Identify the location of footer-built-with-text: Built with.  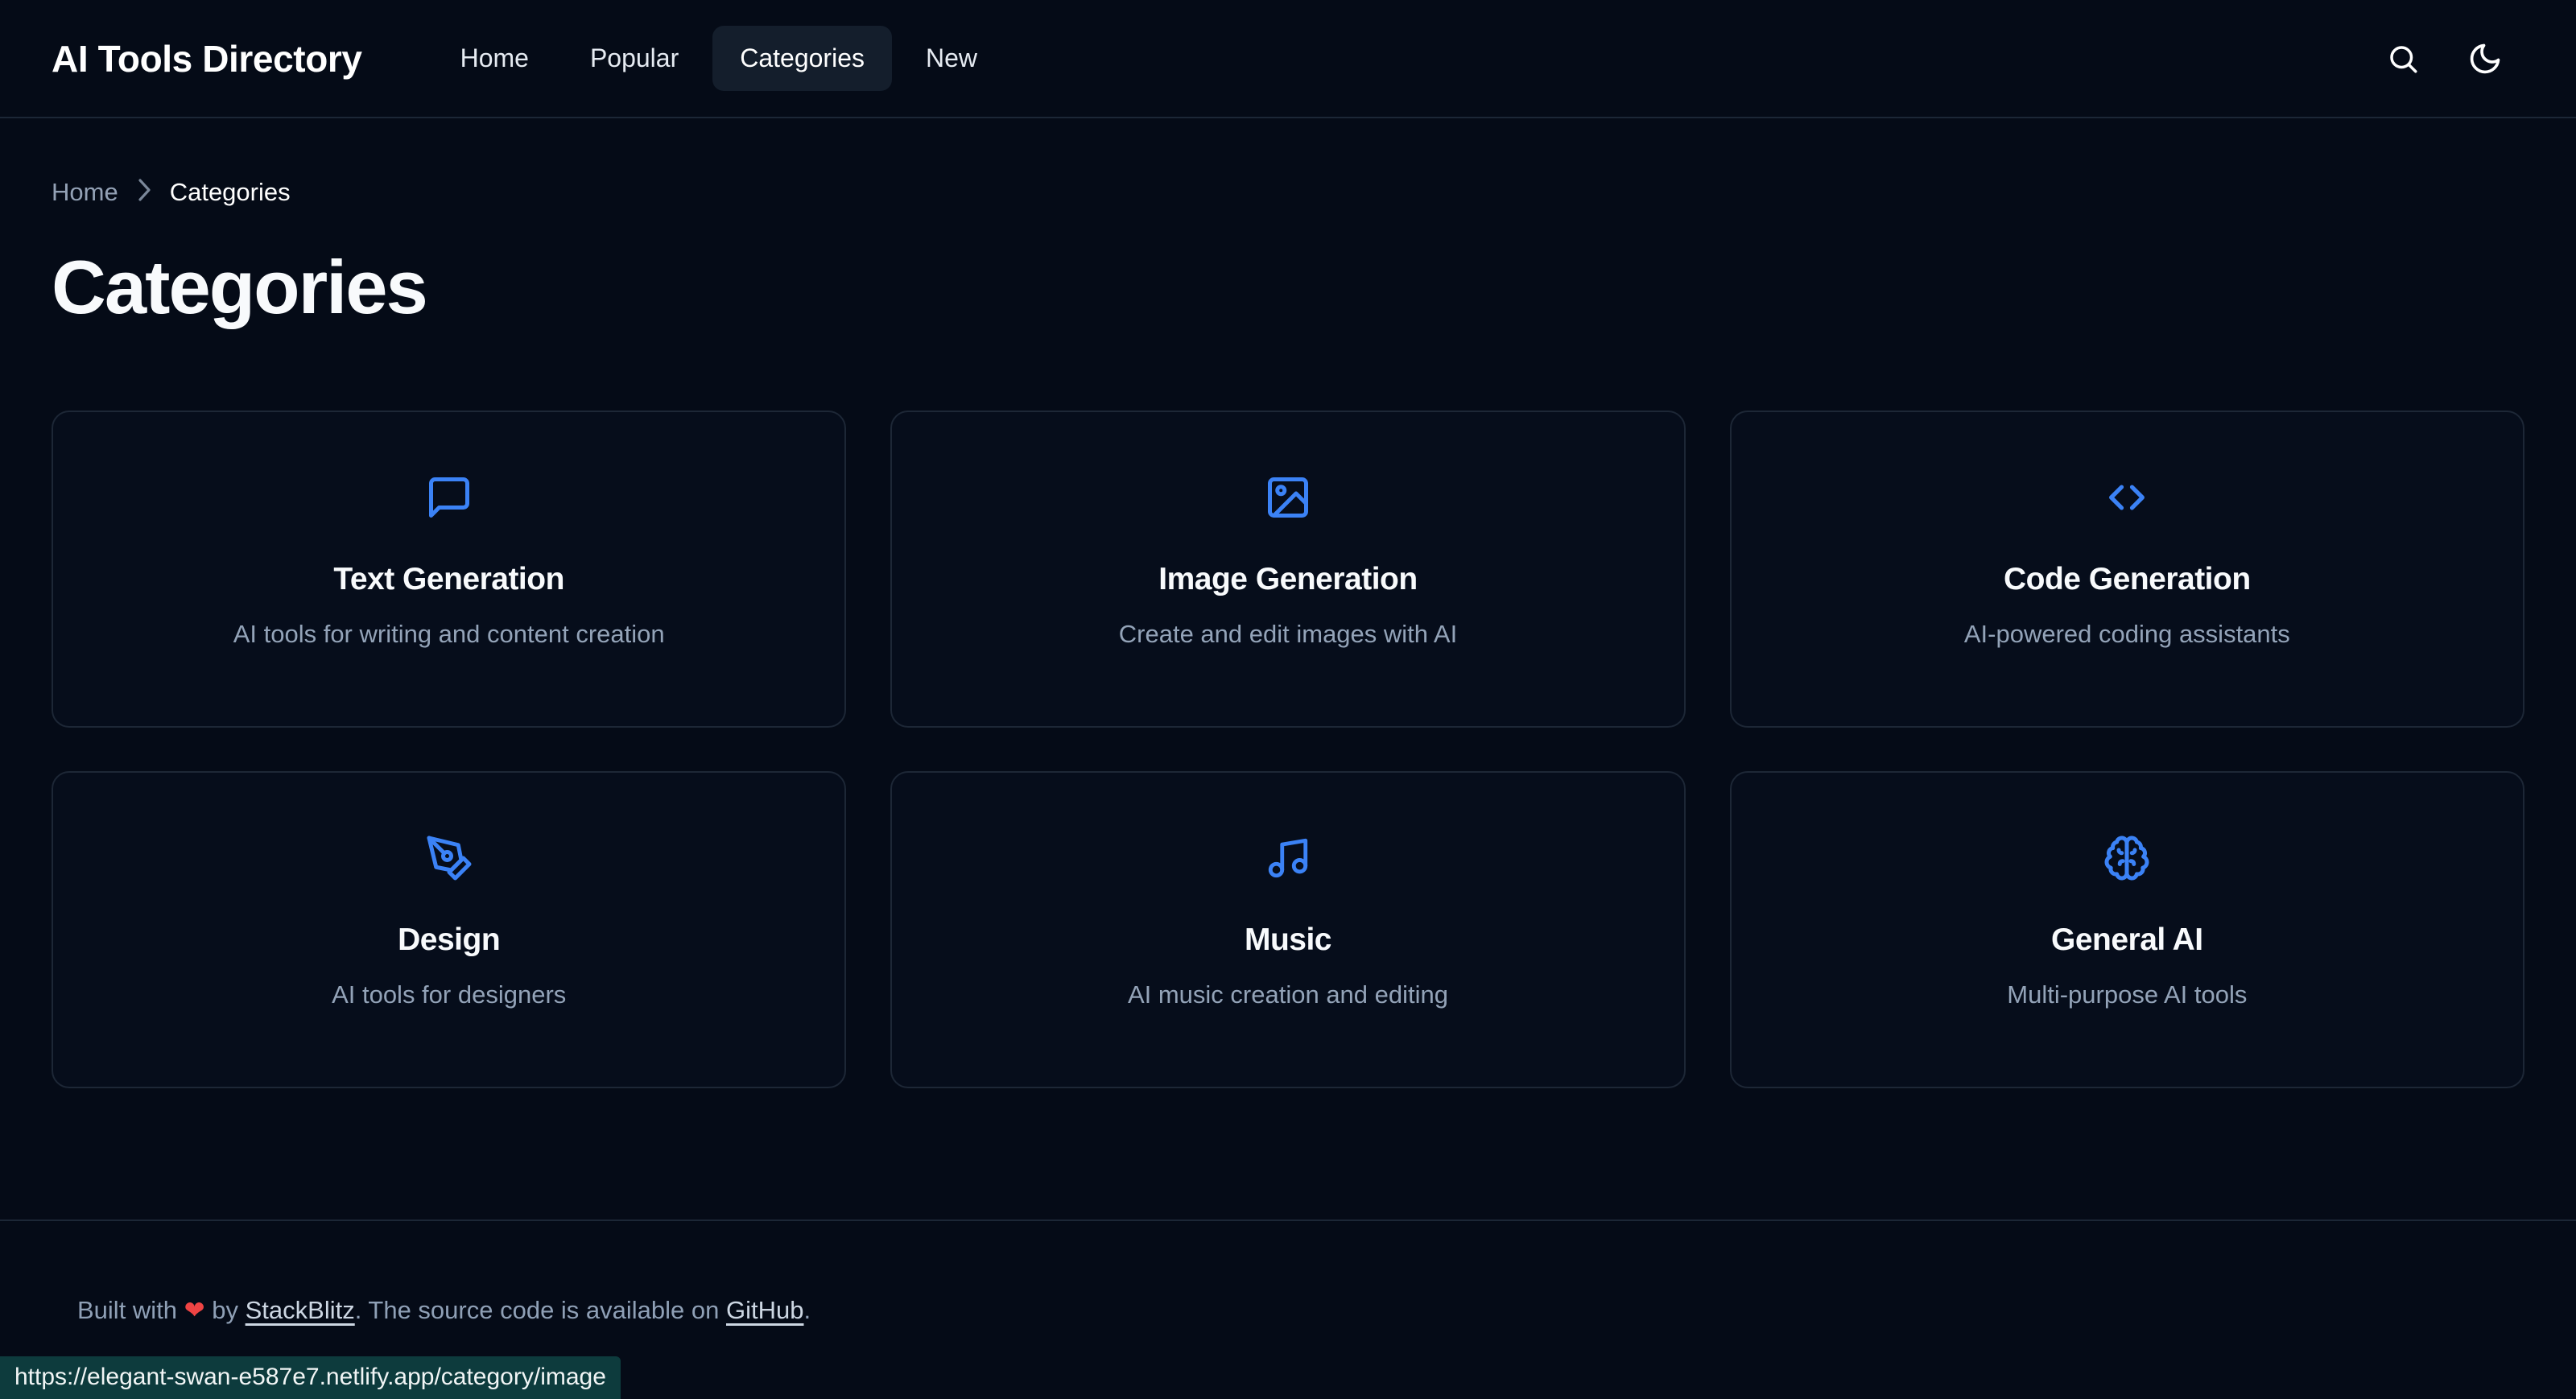
(130, 1309).